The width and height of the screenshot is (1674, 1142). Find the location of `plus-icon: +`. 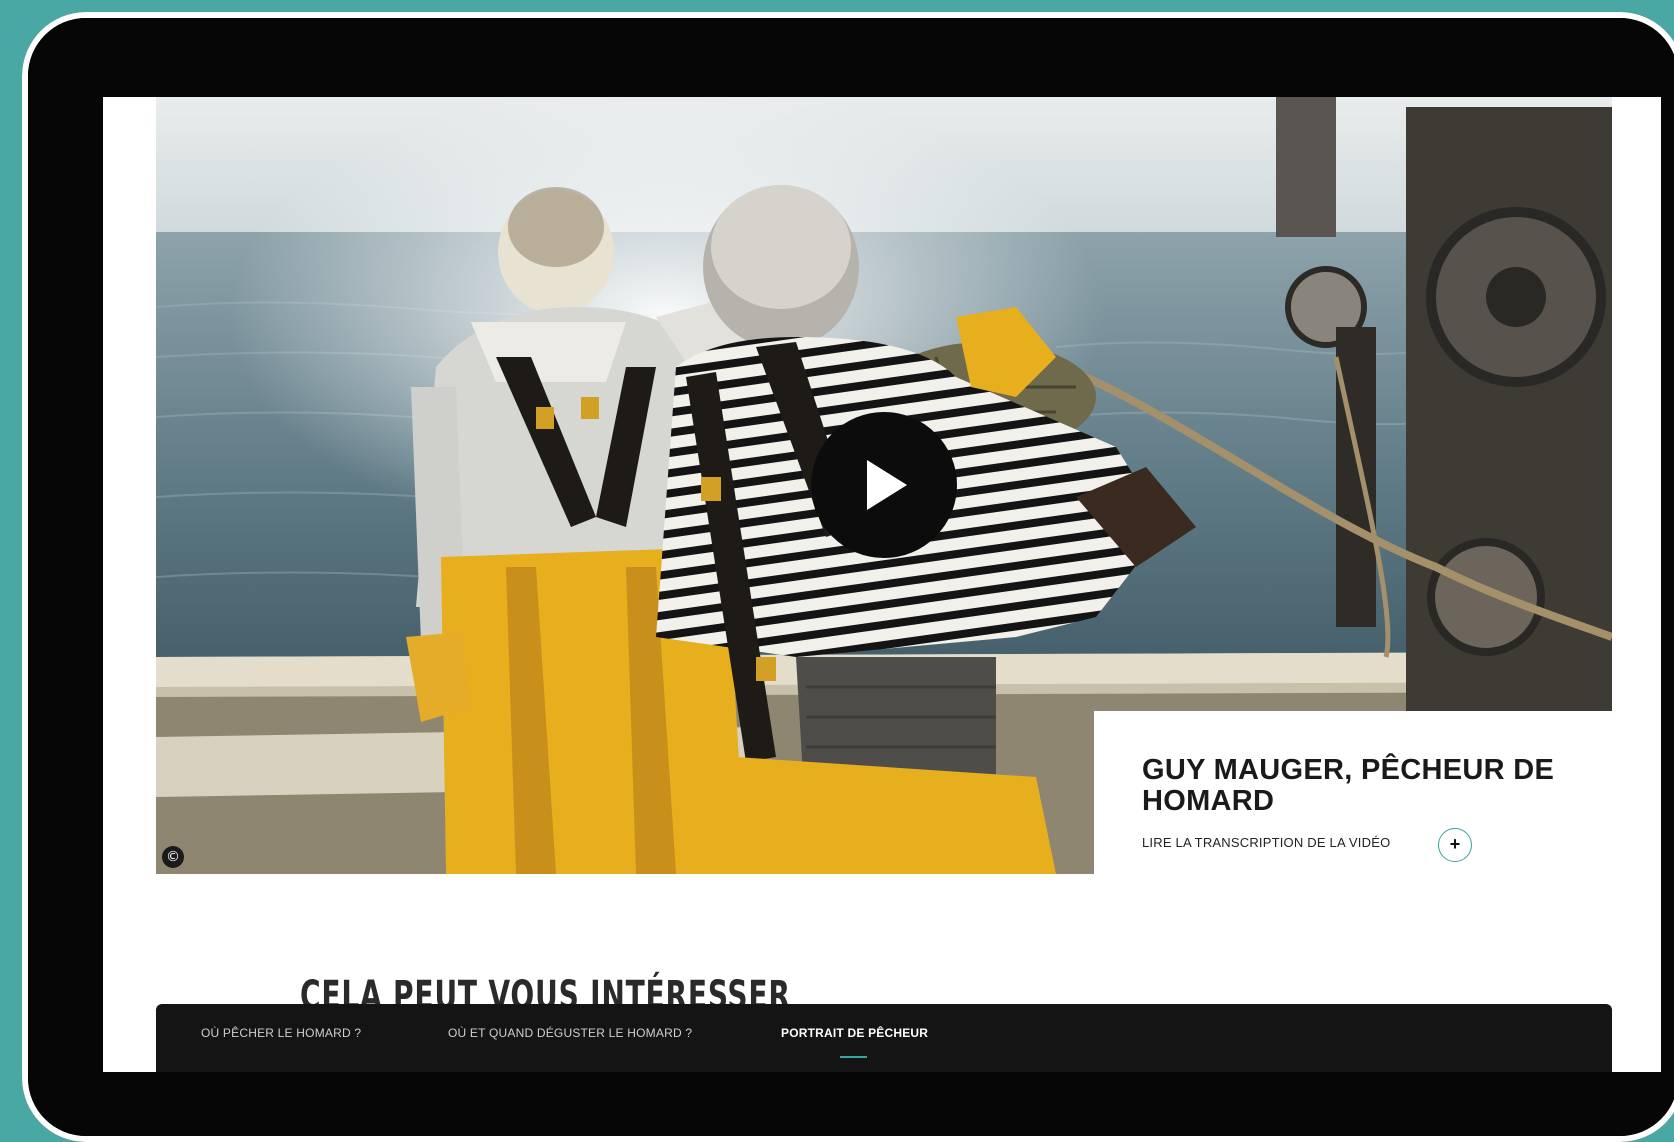

plus-icon: + is located at coordinates (1455, 844).